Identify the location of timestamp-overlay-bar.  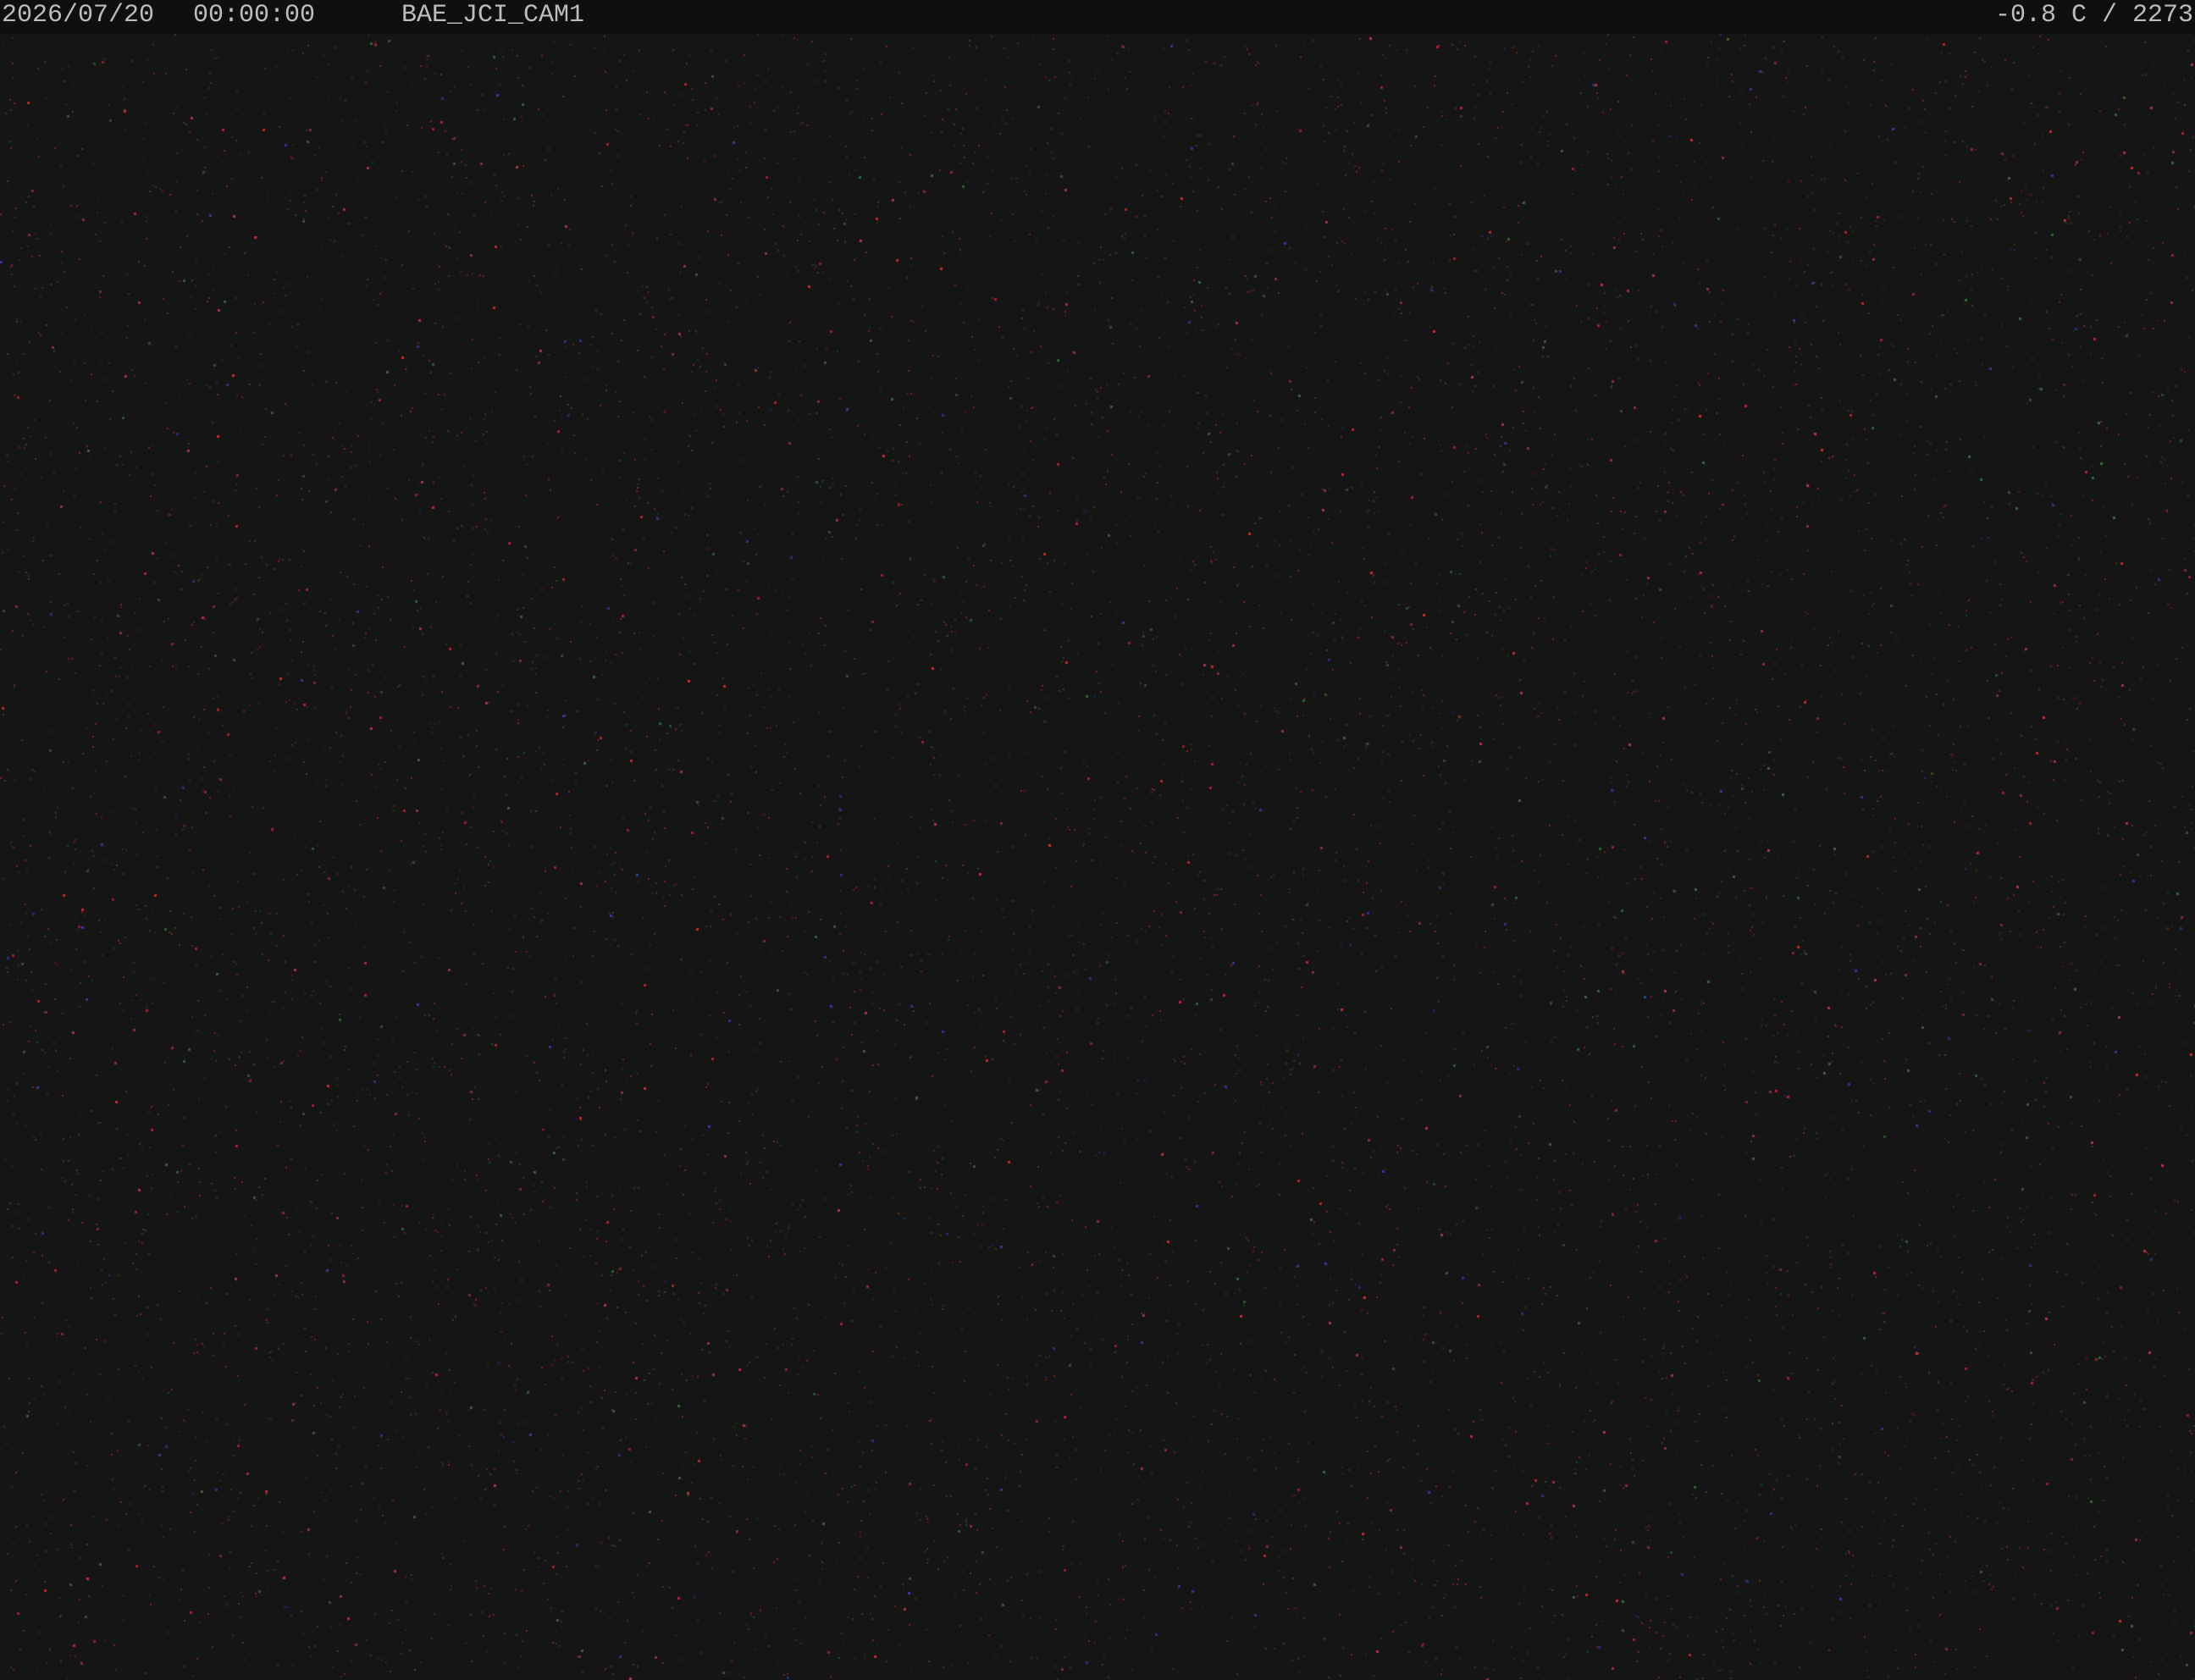
(1097, 17).